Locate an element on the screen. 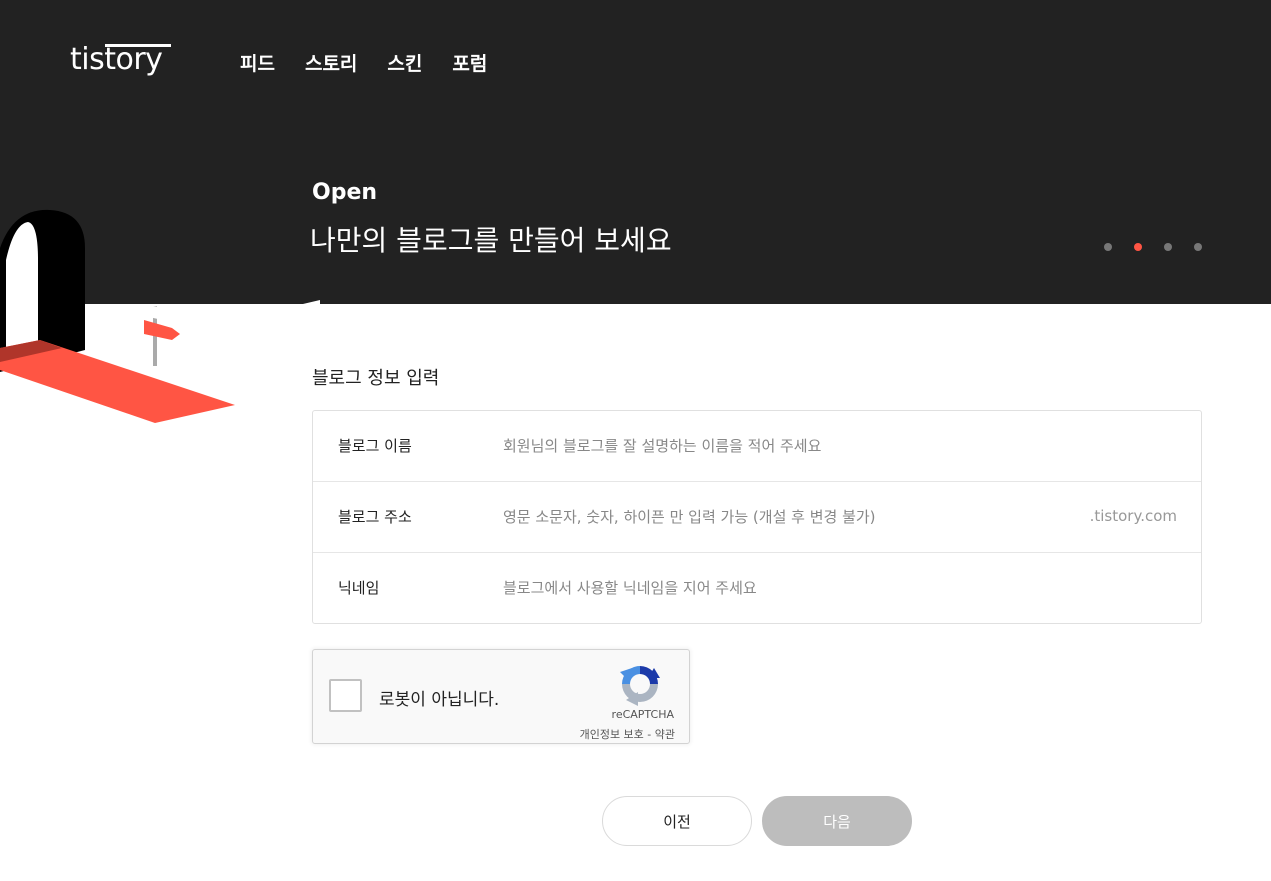 The width and height of the screenshot is (1271, 881). carousel-indicator is located at coordinates (1153, 247).